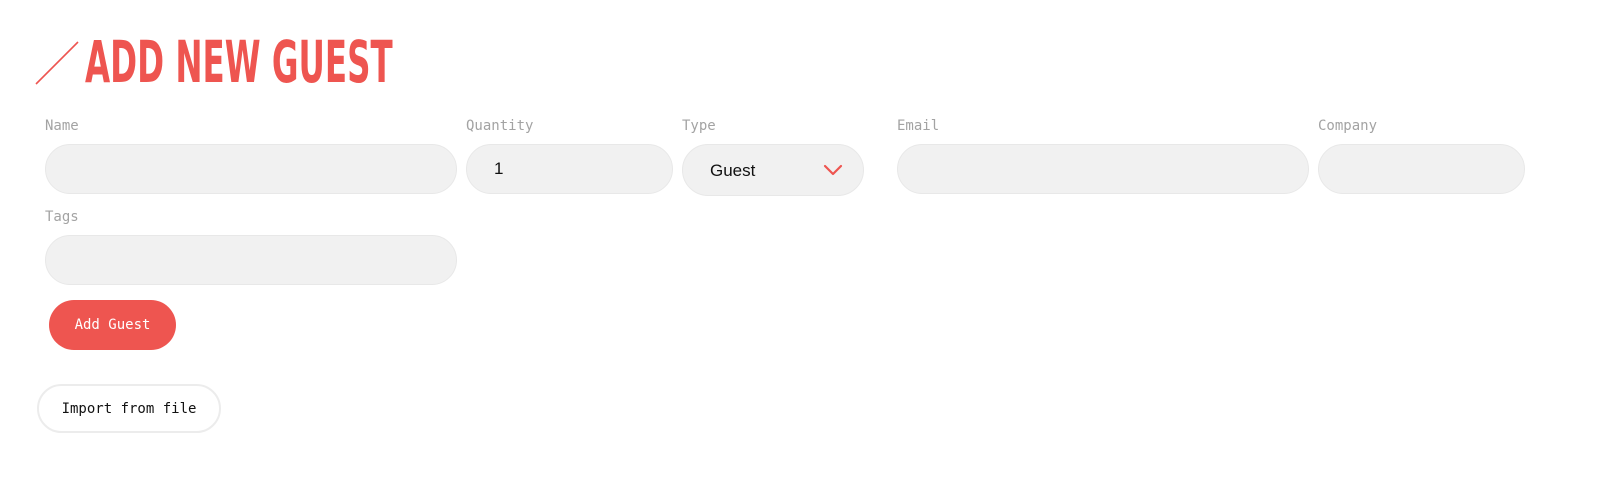  Describe the element at coordinates (62, 217) in the screenshot. I see `tags-label: Tags` at that location.